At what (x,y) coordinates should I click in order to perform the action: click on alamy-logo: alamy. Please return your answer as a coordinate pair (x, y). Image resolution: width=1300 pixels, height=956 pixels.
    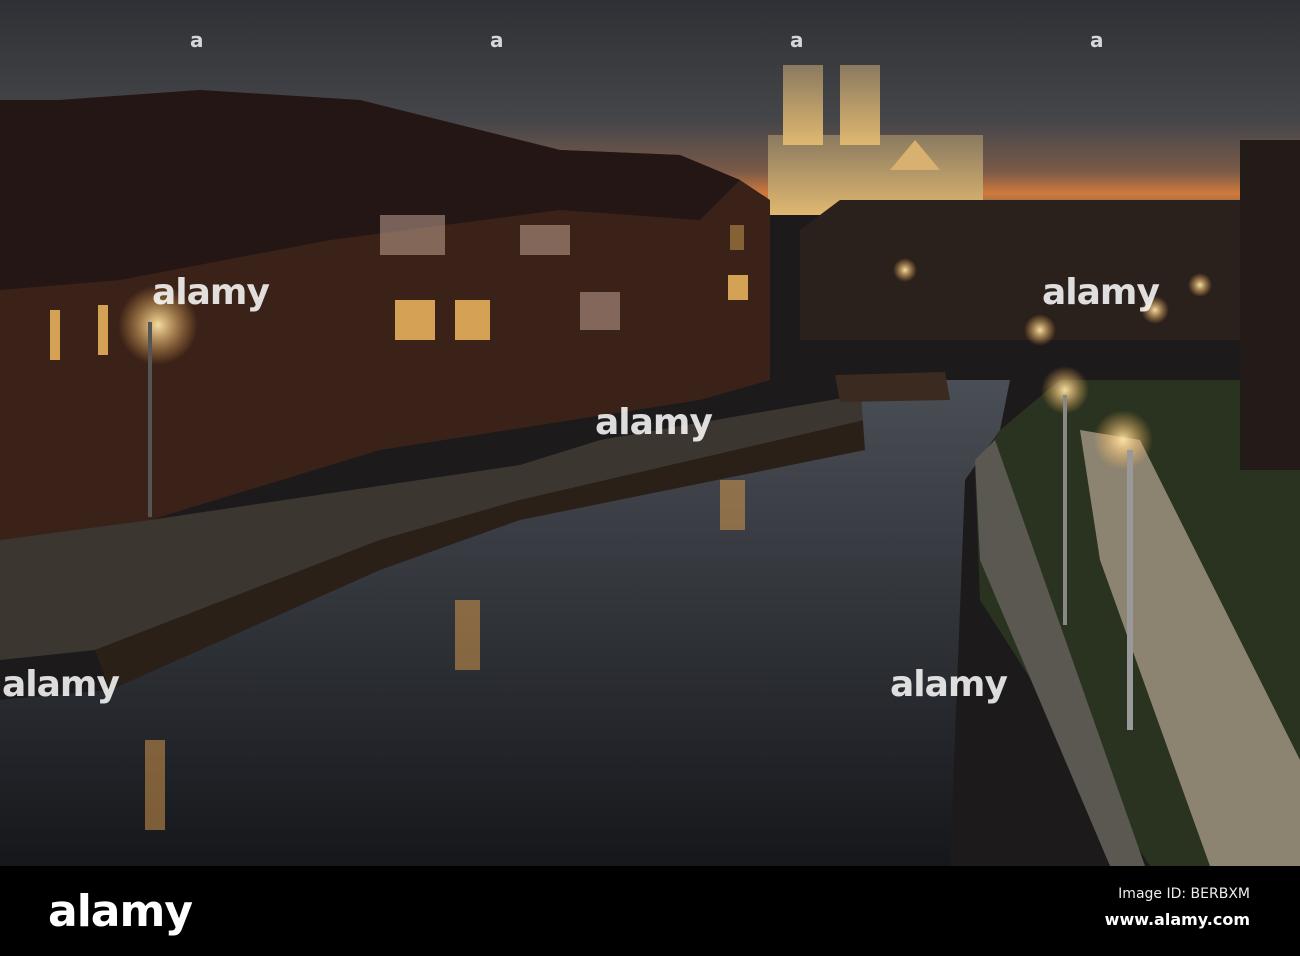
    Looking at the image, I should click on (120, 911).